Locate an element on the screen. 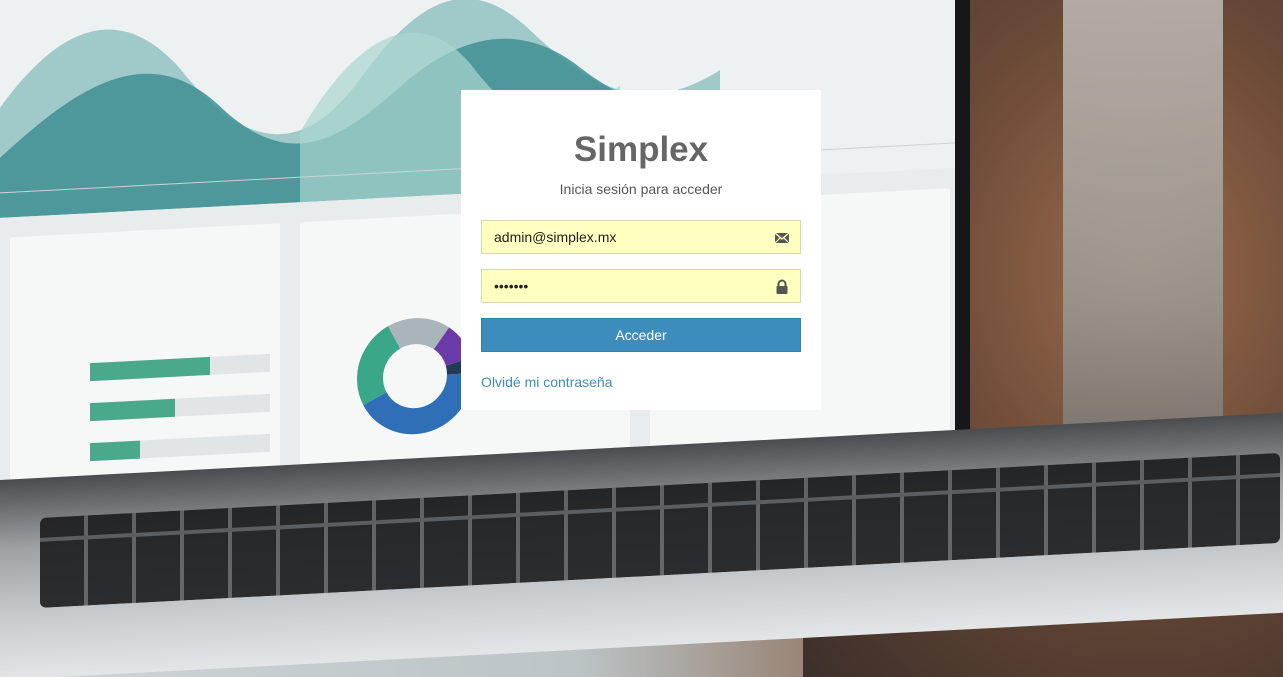 This screenshot has width=1283, height=677. dashboard-card-left is located at coordinates (145, 365).